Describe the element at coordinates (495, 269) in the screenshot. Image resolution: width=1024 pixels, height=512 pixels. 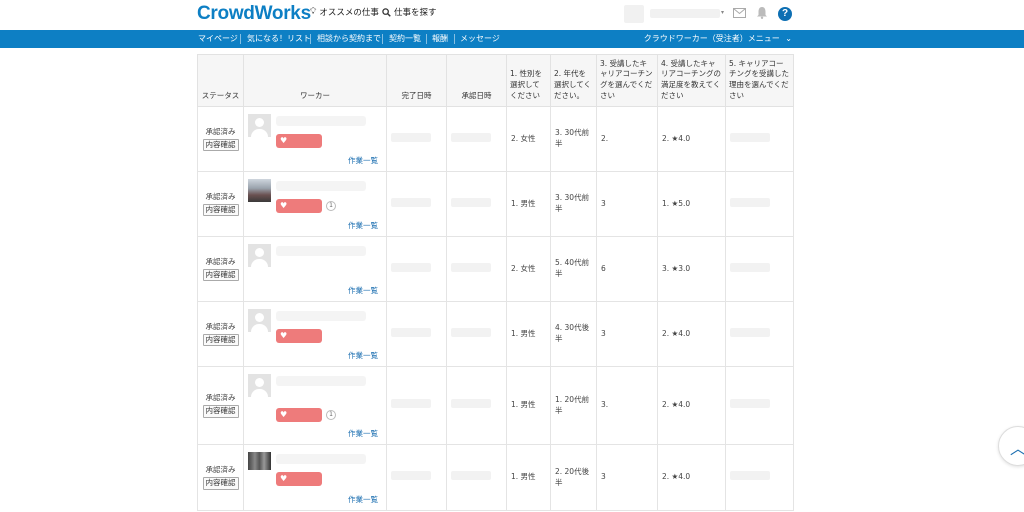
I see `table-row: 承認済み 内容確認 作業一覧 2. 女性 5. 40代前半 6 3. ★3.0` at that location.